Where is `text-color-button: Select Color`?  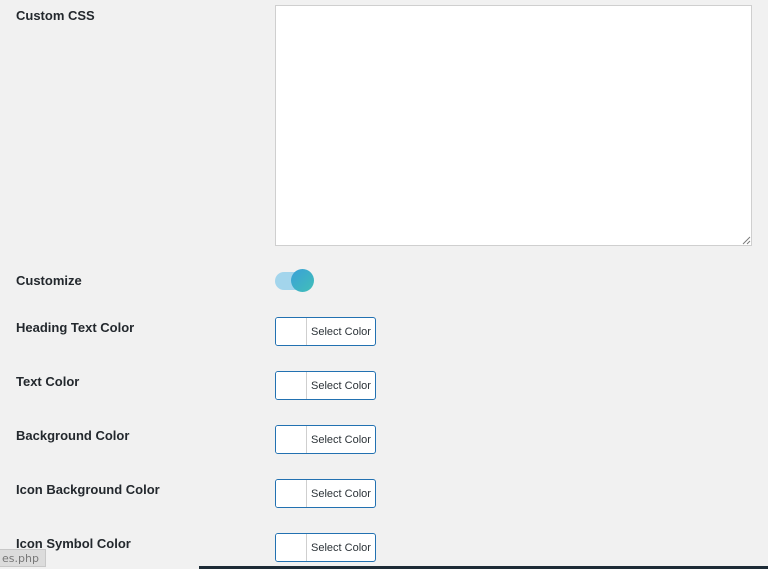 text-color-button: Select Color is located at coordinates (325, 385).